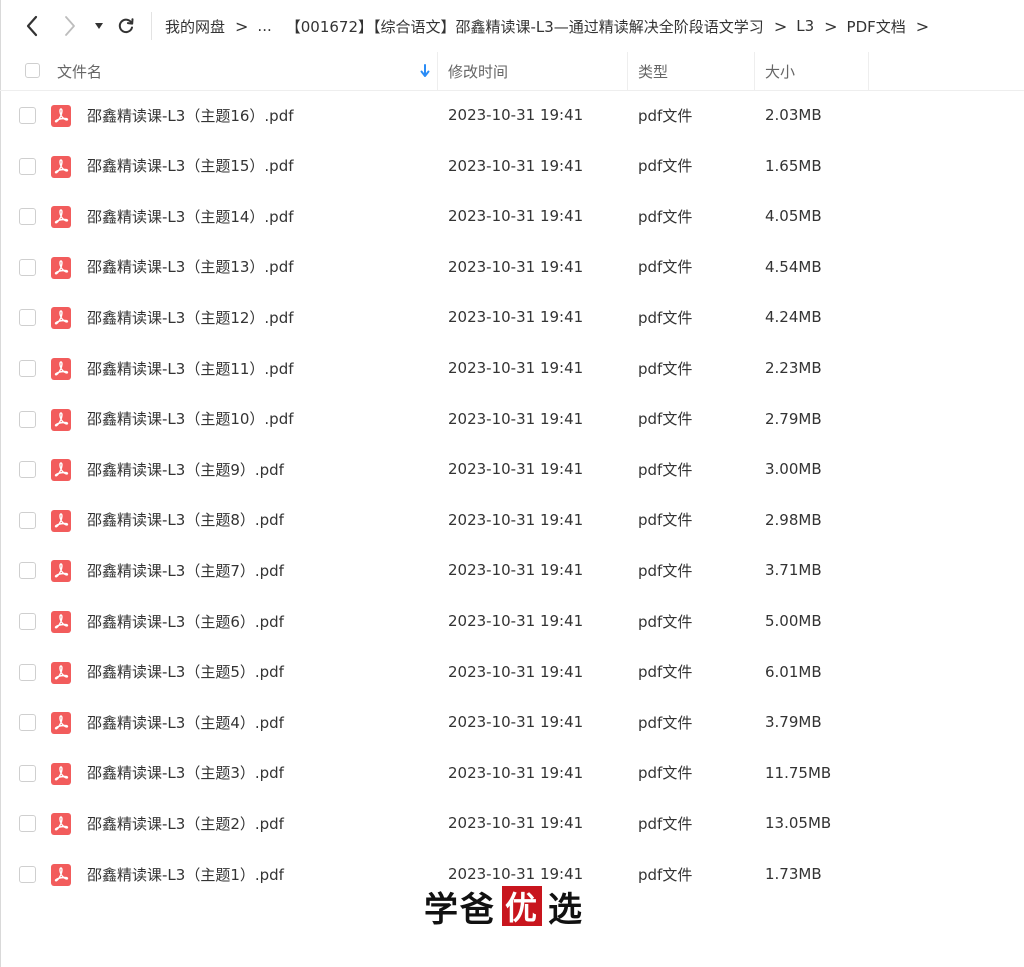 This screenshot has width=1024, height=967. I want to click on breadcrumb-item-course: 【001672】【综合语文】邵鑫精读课-L3—通过精读解决全阶段语文学习, so click(525, 26).